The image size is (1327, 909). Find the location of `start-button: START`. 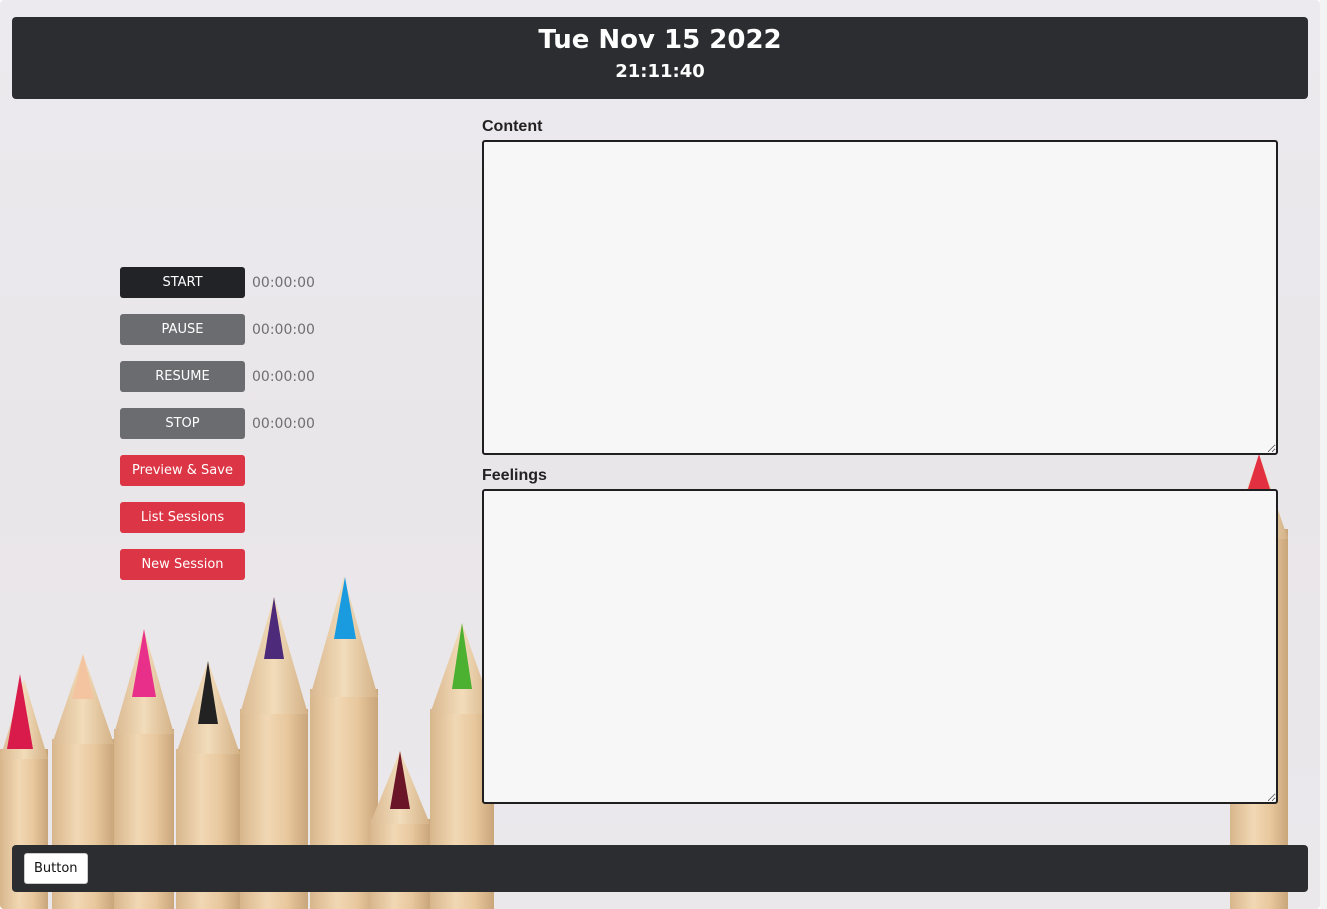

start-button: START is located at coordinates (182, 282).